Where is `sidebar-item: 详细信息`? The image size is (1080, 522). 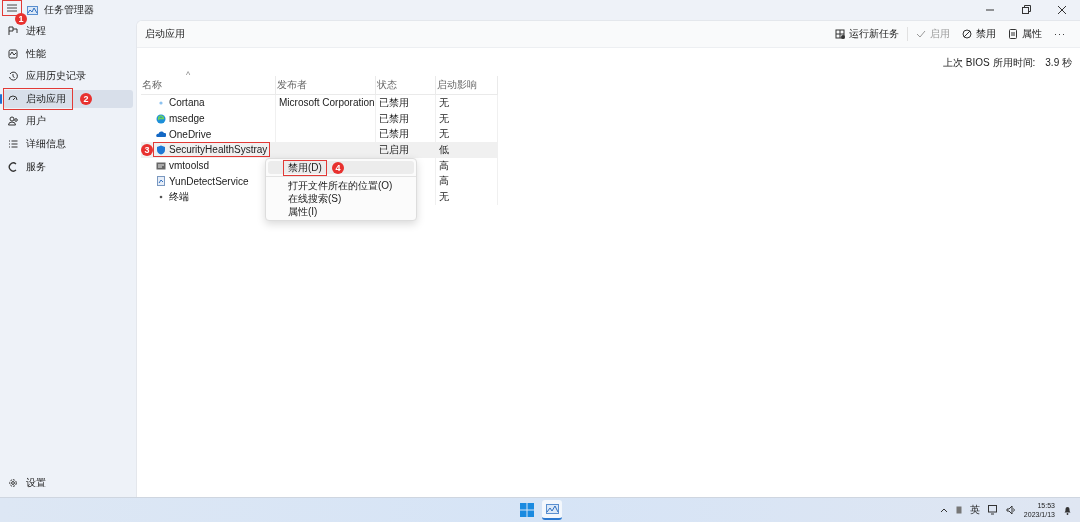 sidebar-item: 详细信息 is located at coordinates (68, 143).